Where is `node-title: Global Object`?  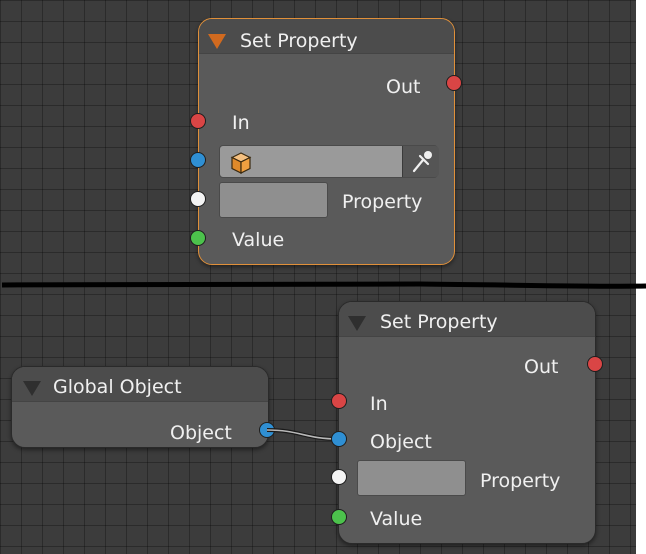
node-title: Global Object is located at coordinates (117, 387).